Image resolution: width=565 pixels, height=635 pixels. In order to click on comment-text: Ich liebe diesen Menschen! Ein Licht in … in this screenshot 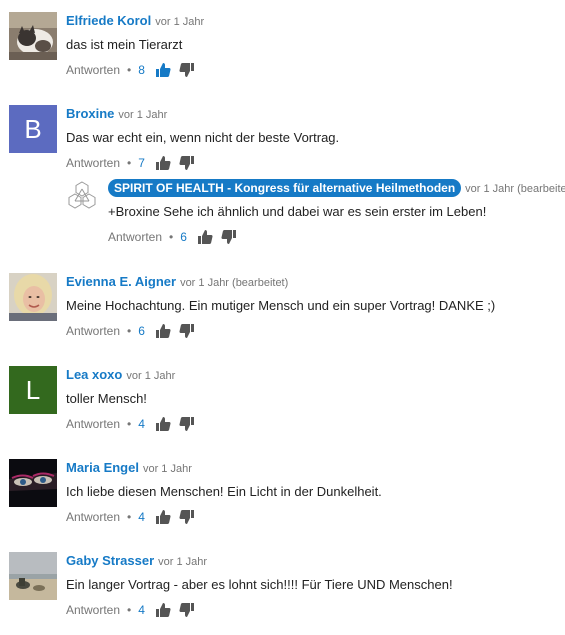, I will do `click(224, 491)`.